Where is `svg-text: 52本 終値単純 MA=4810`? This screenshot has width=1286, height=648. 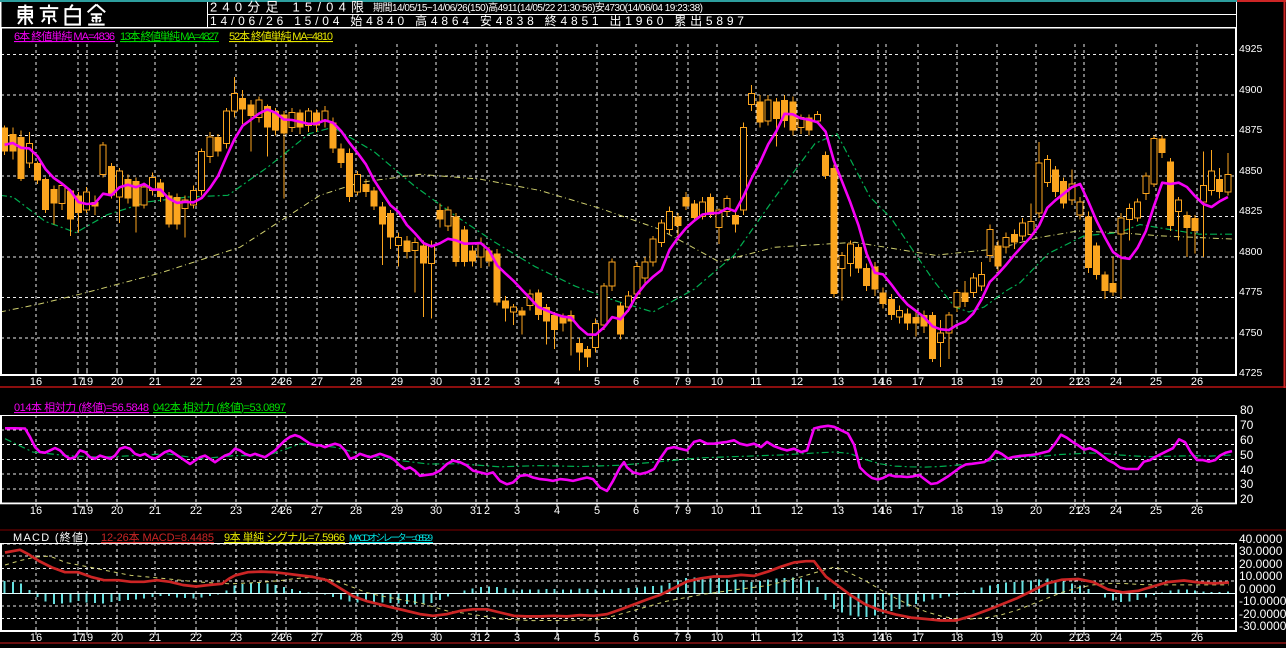 svg-text: 52本 終値単純 MA=4810 is located at coordinates (281, 36).